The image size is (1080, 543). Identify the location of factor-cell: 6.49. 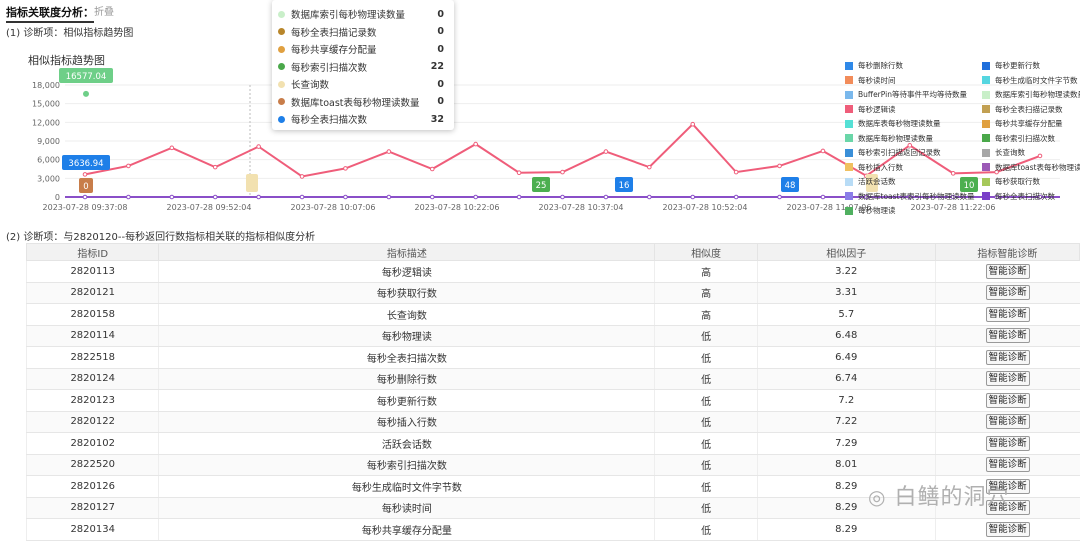
(846, 357).